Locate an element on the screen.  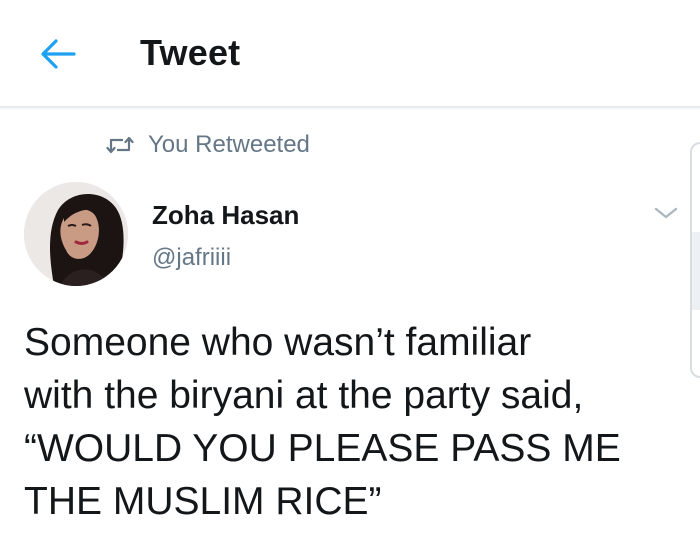
back-arrow-icon is located at coordinates (58, 54).